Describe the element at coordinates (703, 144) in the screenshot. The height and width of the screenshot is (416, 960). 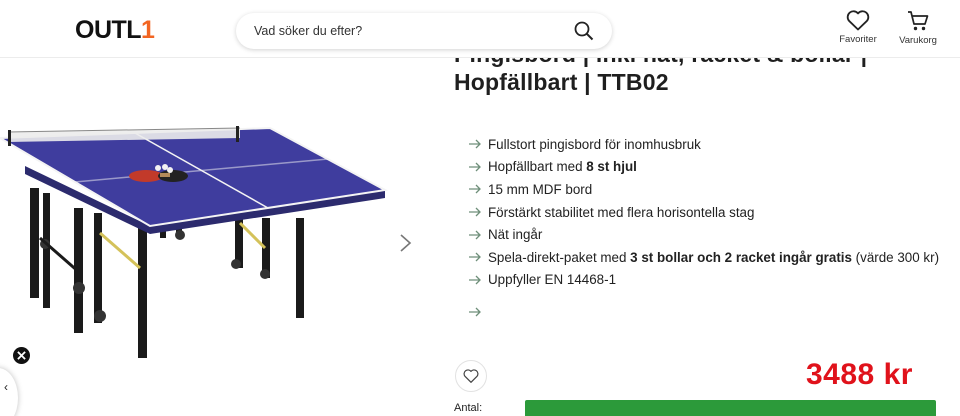
I see `feature-item: Fullstort pingisbord för inomhusbruk` at that location.